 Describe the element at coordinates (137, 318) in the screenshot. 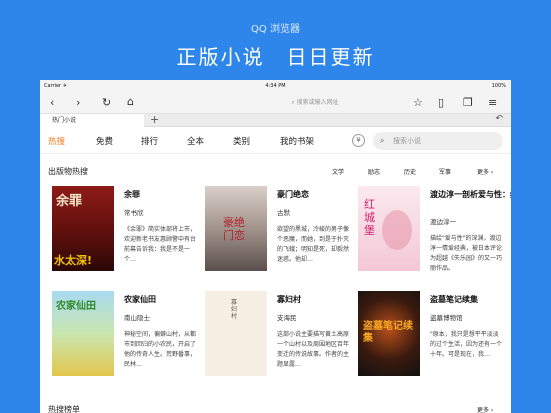

I see `book-author: 南山隐士` at that location.